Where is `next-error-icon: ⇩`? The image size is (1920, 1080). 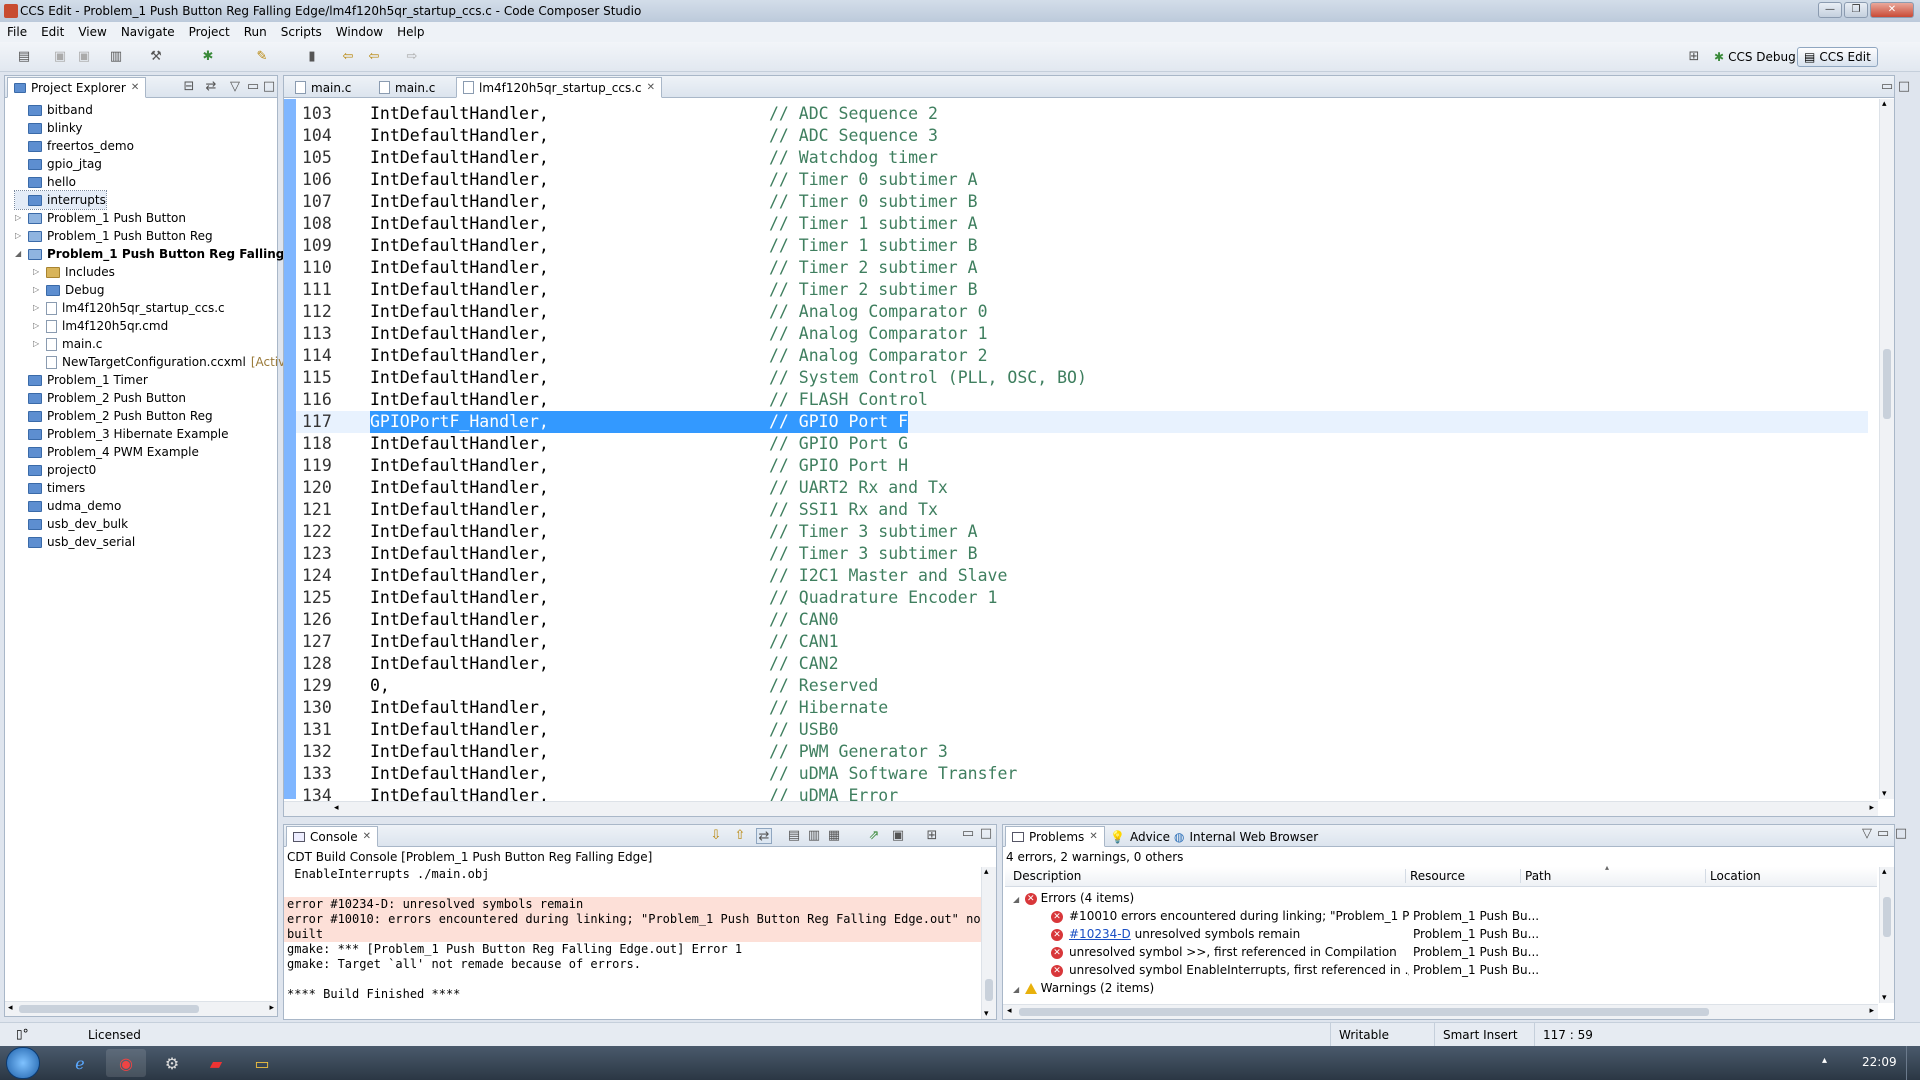 next-error-icon: ⇩ is located at coordinates (716, 836).